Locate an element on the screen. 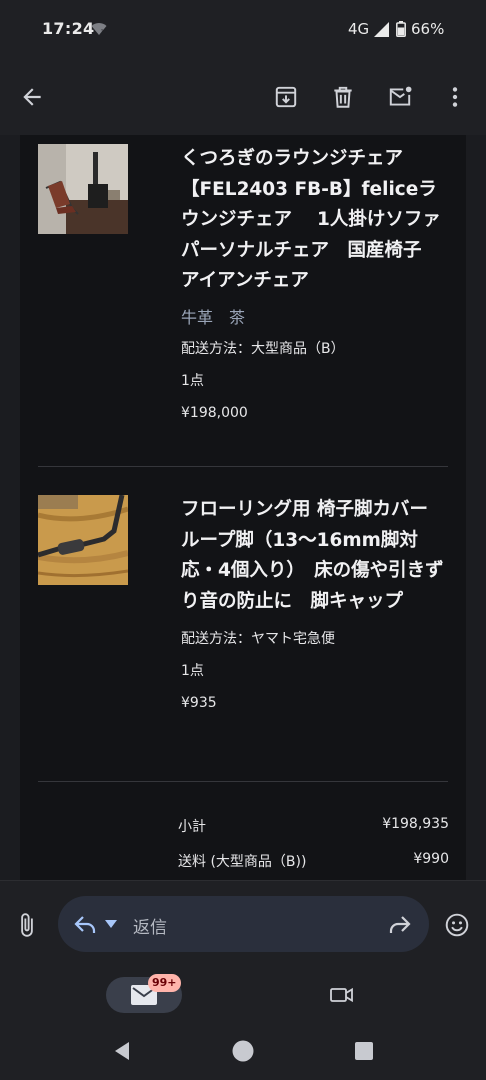 The width and height of the screenshot is (486, 1080). shipping-fee-value: ¥990 is located at coordinates (431, 859).